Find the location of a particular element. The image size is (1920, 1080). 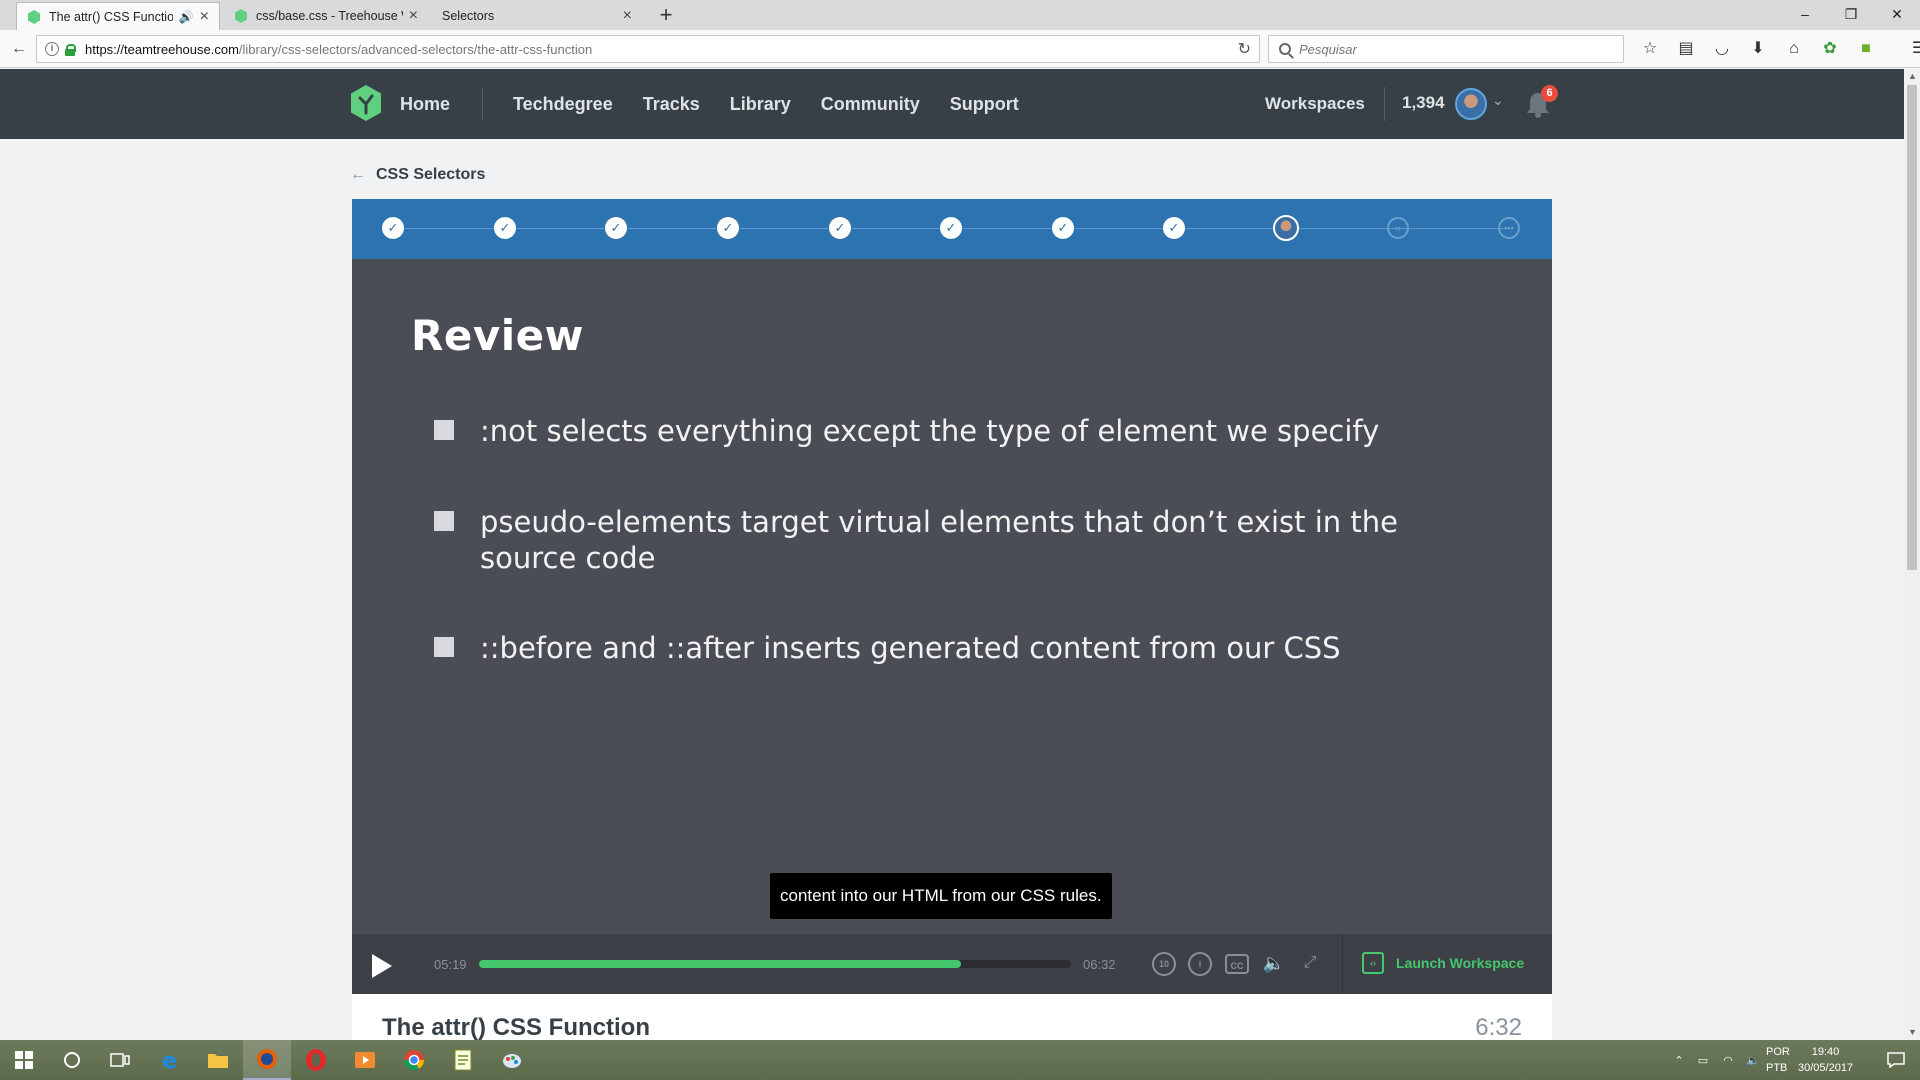

tray-expand-icon: ⌃ is located at coordinates (1679, 1060).